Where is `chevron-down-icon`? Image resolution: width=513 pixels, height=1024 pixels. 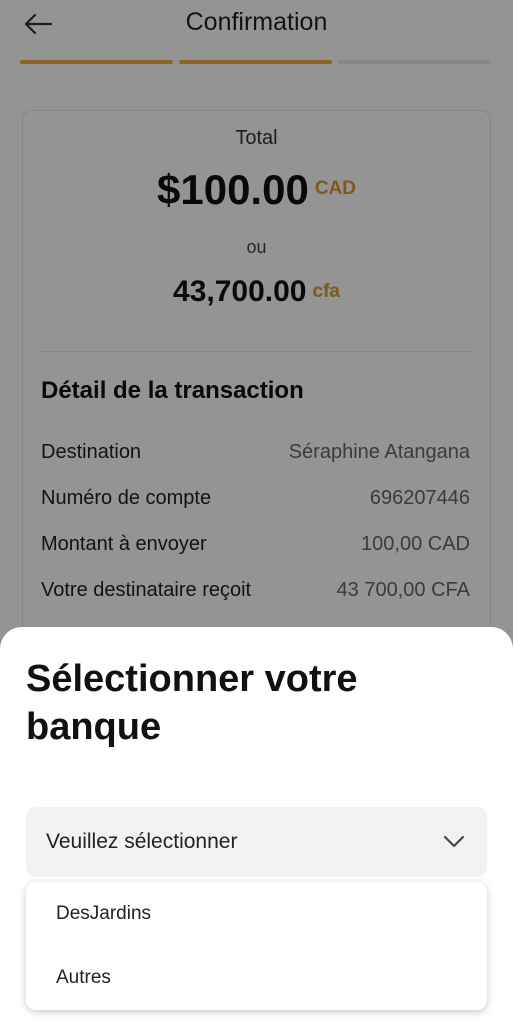 chevron-down-icon is located at coordinates (454, 841).